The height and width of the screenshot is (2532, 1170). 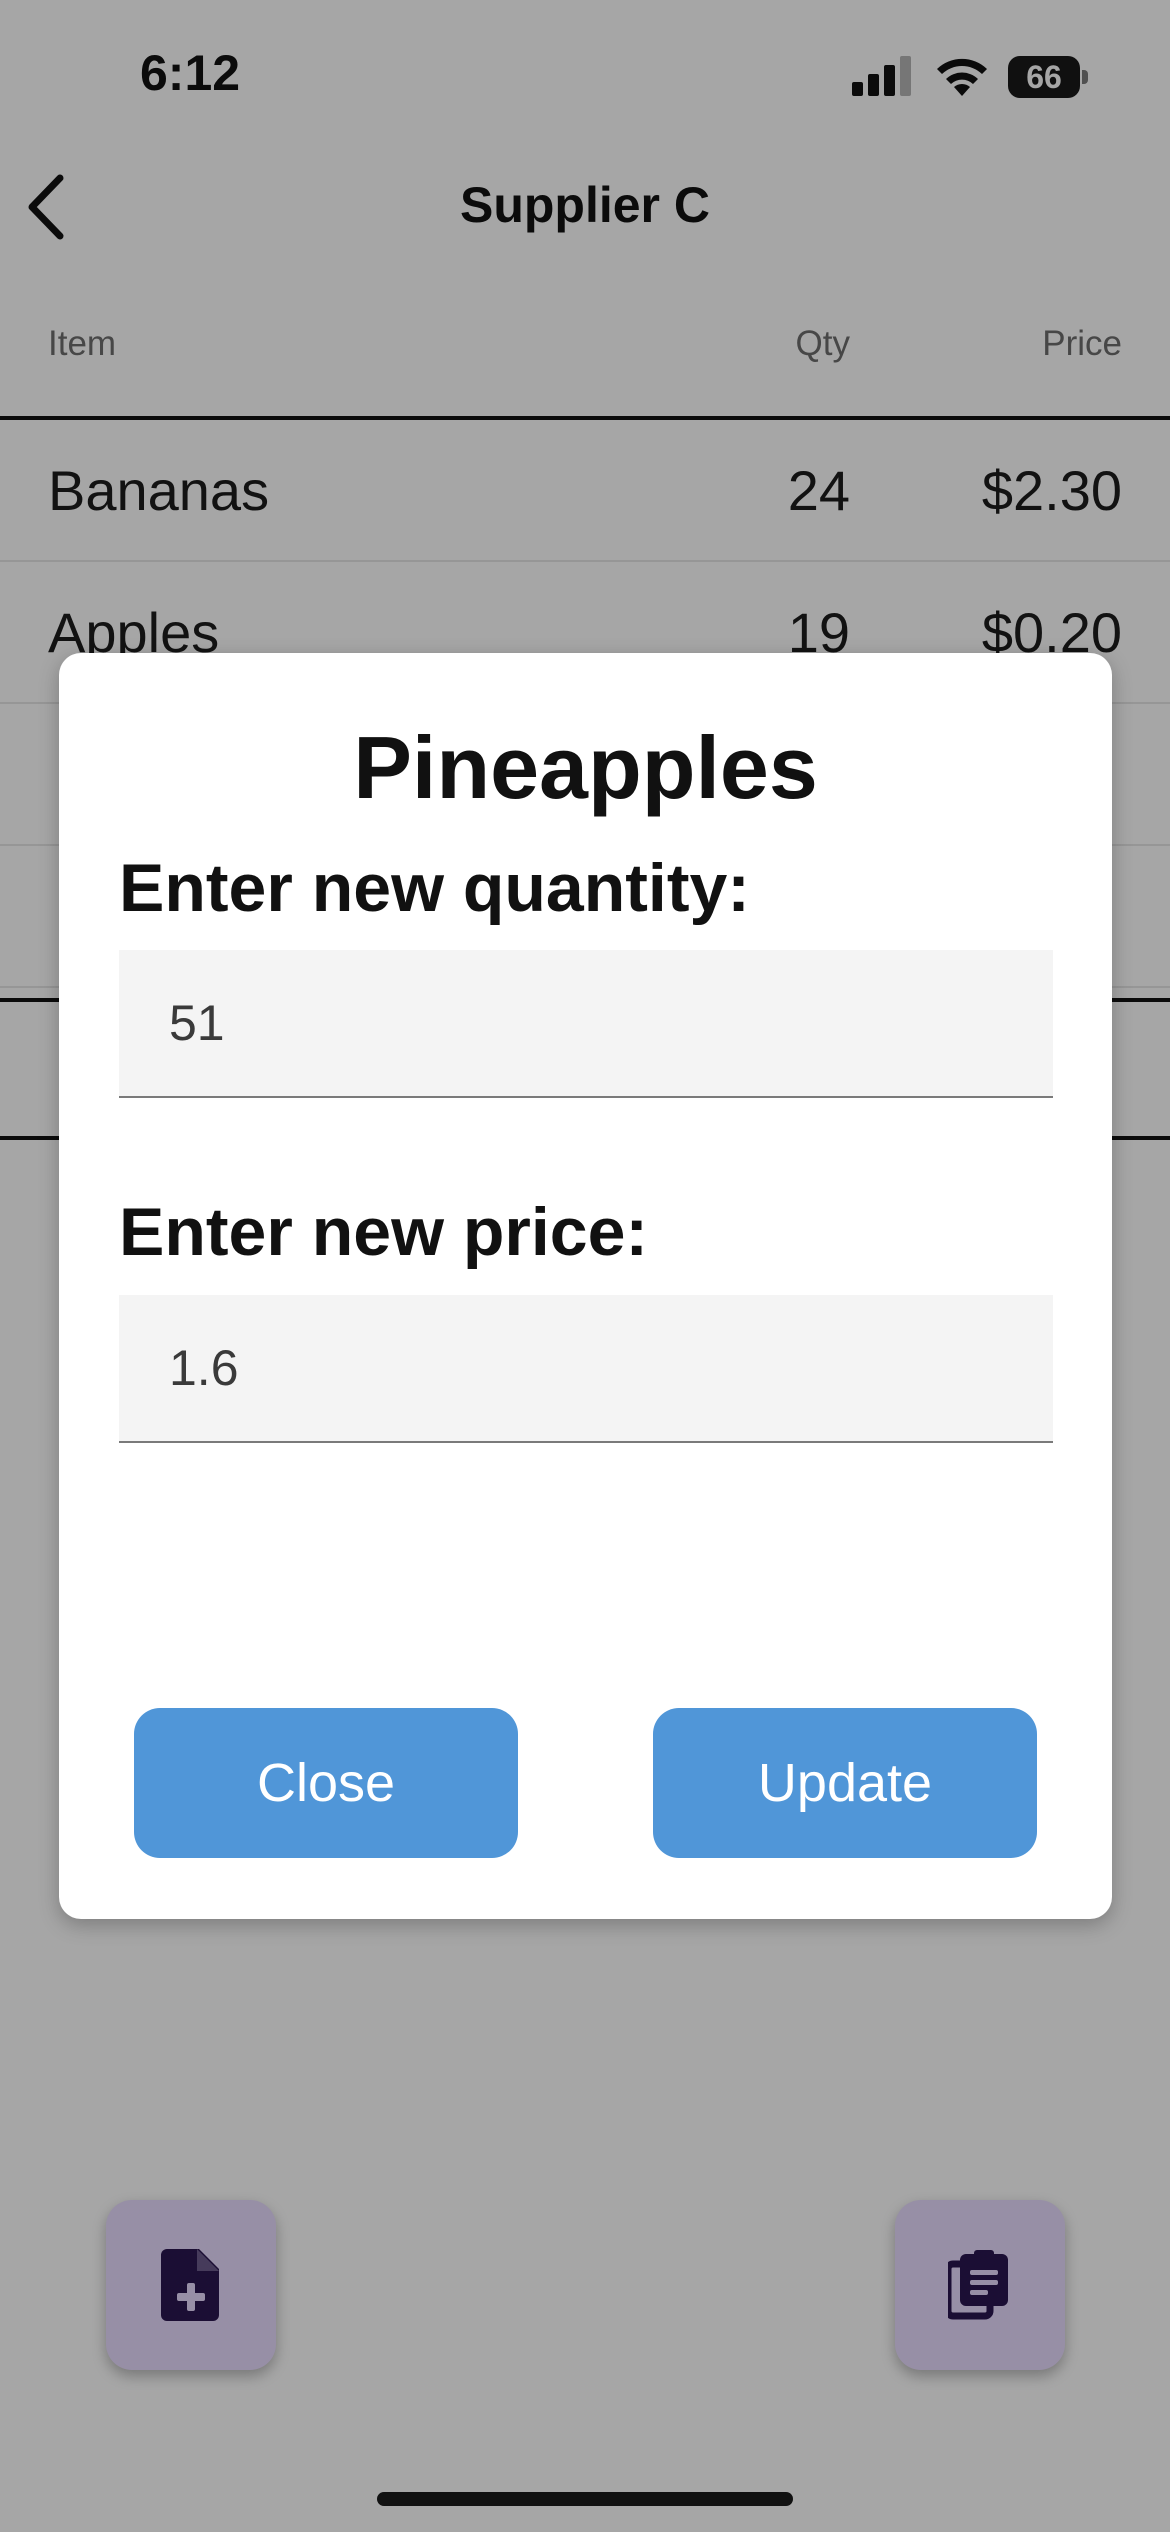 I want to click on update-button: Update, so click(x=845, y=1783).